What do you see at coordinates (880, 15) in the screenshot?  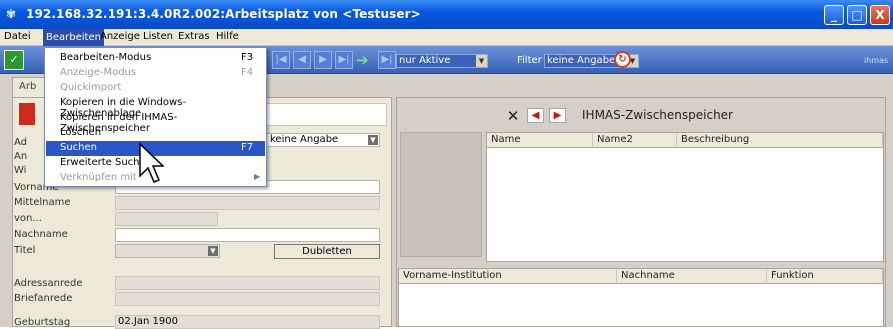 I see `close-button: X` at bounding box center [880, 15].